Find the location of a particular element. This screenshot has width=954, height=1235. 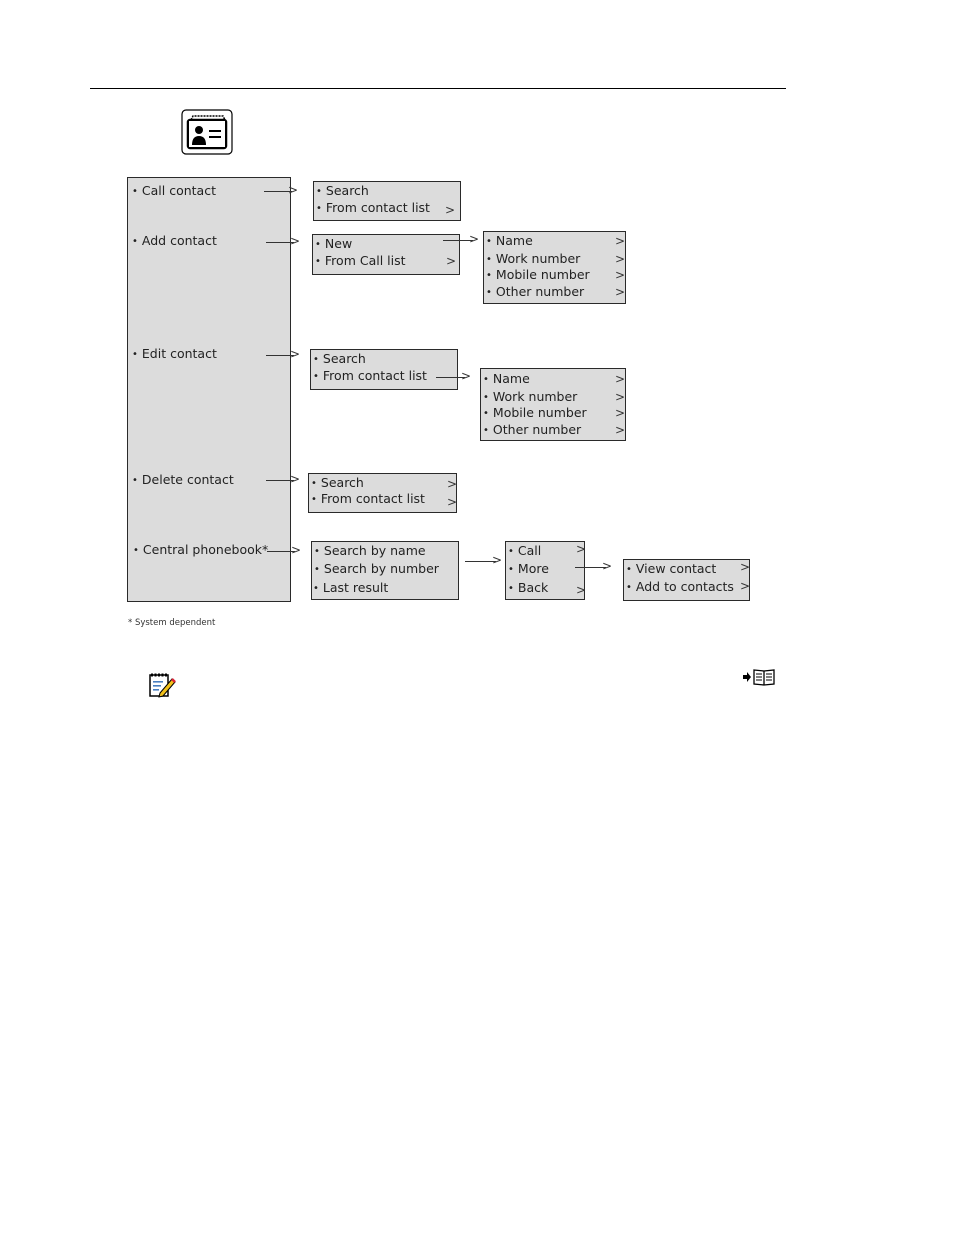

submenu-item-label: Search by number is located at coordinates (381, 568).